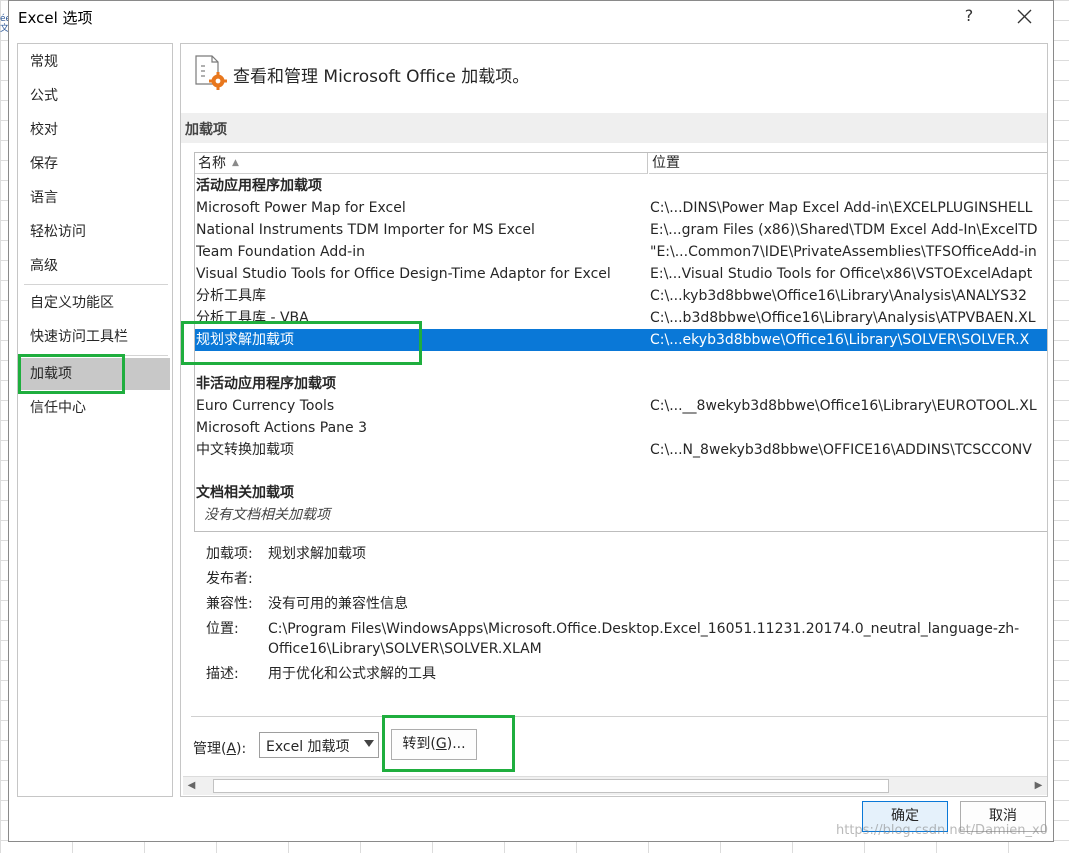  Describe the element at coordinates (95, 303) in the screenshot. I see `nav-item-customize-ribbon: 自定义功能区` at that location.